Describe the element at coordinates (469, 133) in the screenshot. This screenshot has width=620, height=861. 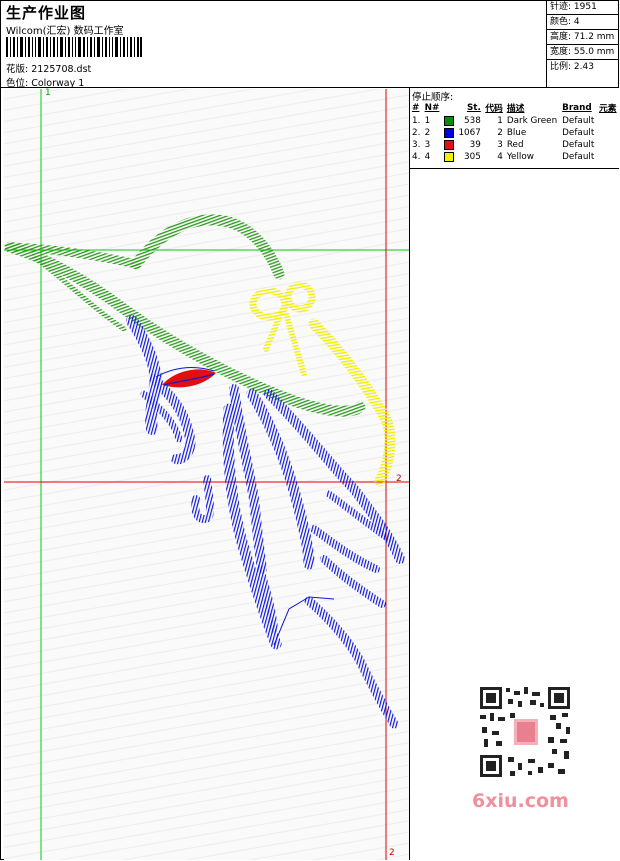
I see `row-st: 1067` at that location.